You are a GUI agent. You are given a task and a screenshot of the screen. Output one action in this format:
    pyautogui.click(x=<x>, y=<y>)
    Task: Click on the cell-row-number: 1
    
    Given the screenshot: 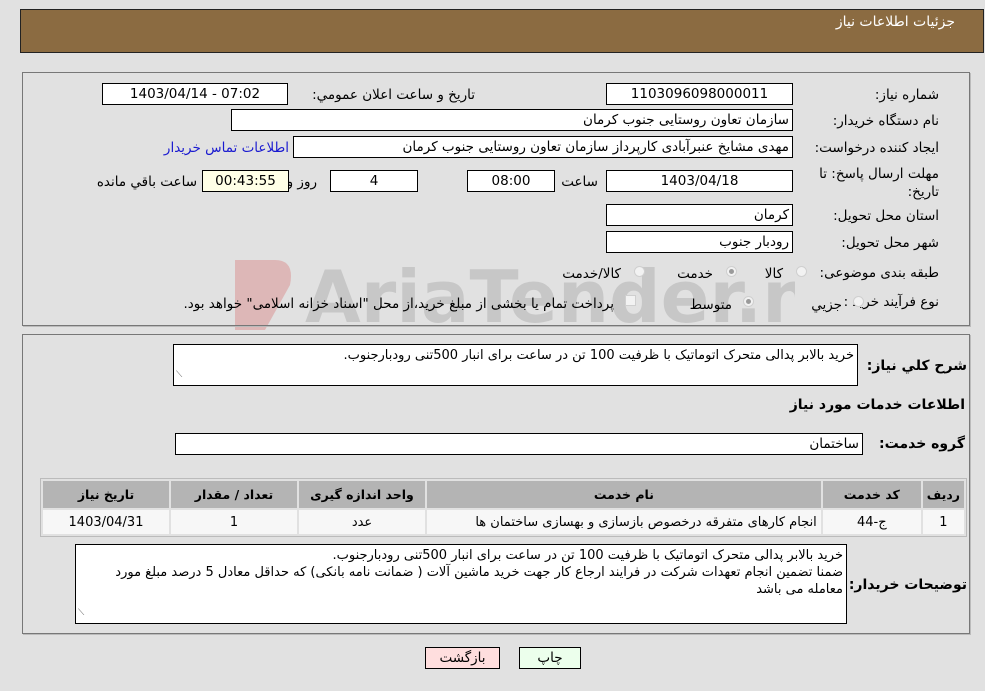 What is the action you would take?
    pyautogui.click(x=943, y=522)
    